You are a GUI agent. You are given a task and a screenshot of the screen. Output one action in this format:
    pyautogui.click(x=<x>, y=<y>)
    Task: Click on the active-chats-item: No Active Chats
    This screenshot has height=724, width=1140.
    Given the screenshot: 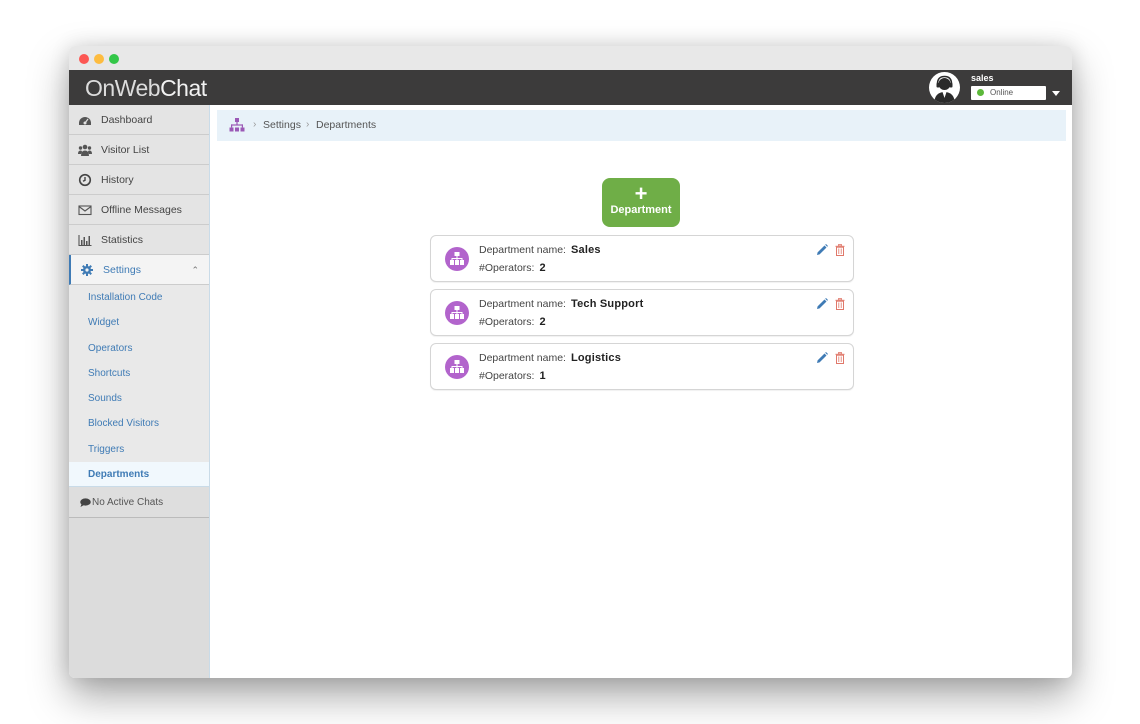 What is the action you would take?
    pyautogui.click(x=139, y=503)
    